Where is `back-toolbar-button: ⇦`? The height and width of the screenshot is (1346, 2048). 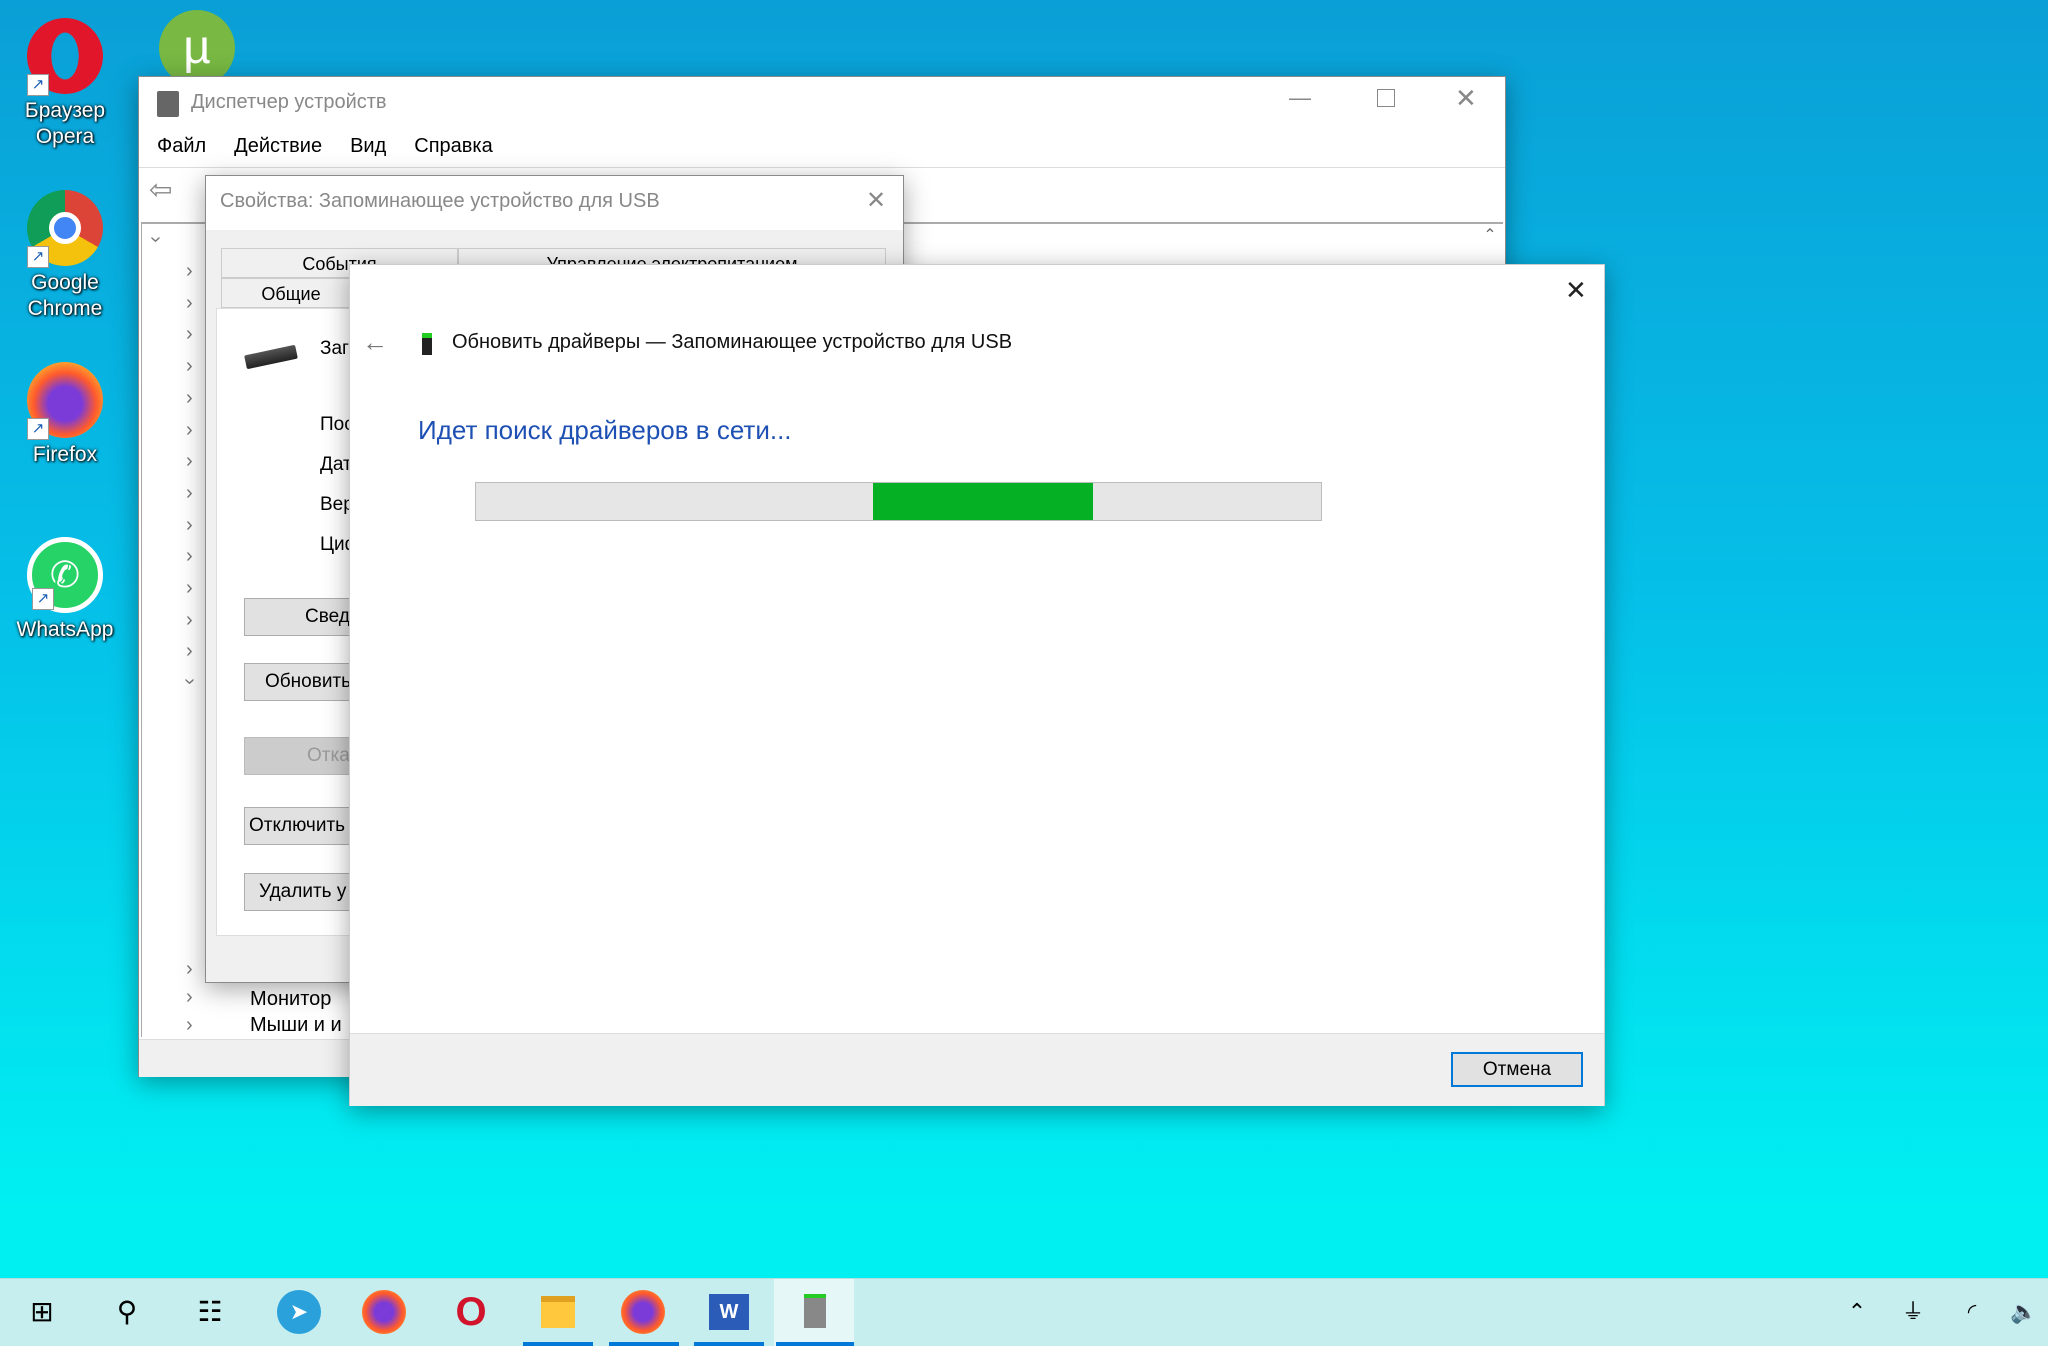
back-toolbar-button: ⇦ is located at coordinates (160, 189).